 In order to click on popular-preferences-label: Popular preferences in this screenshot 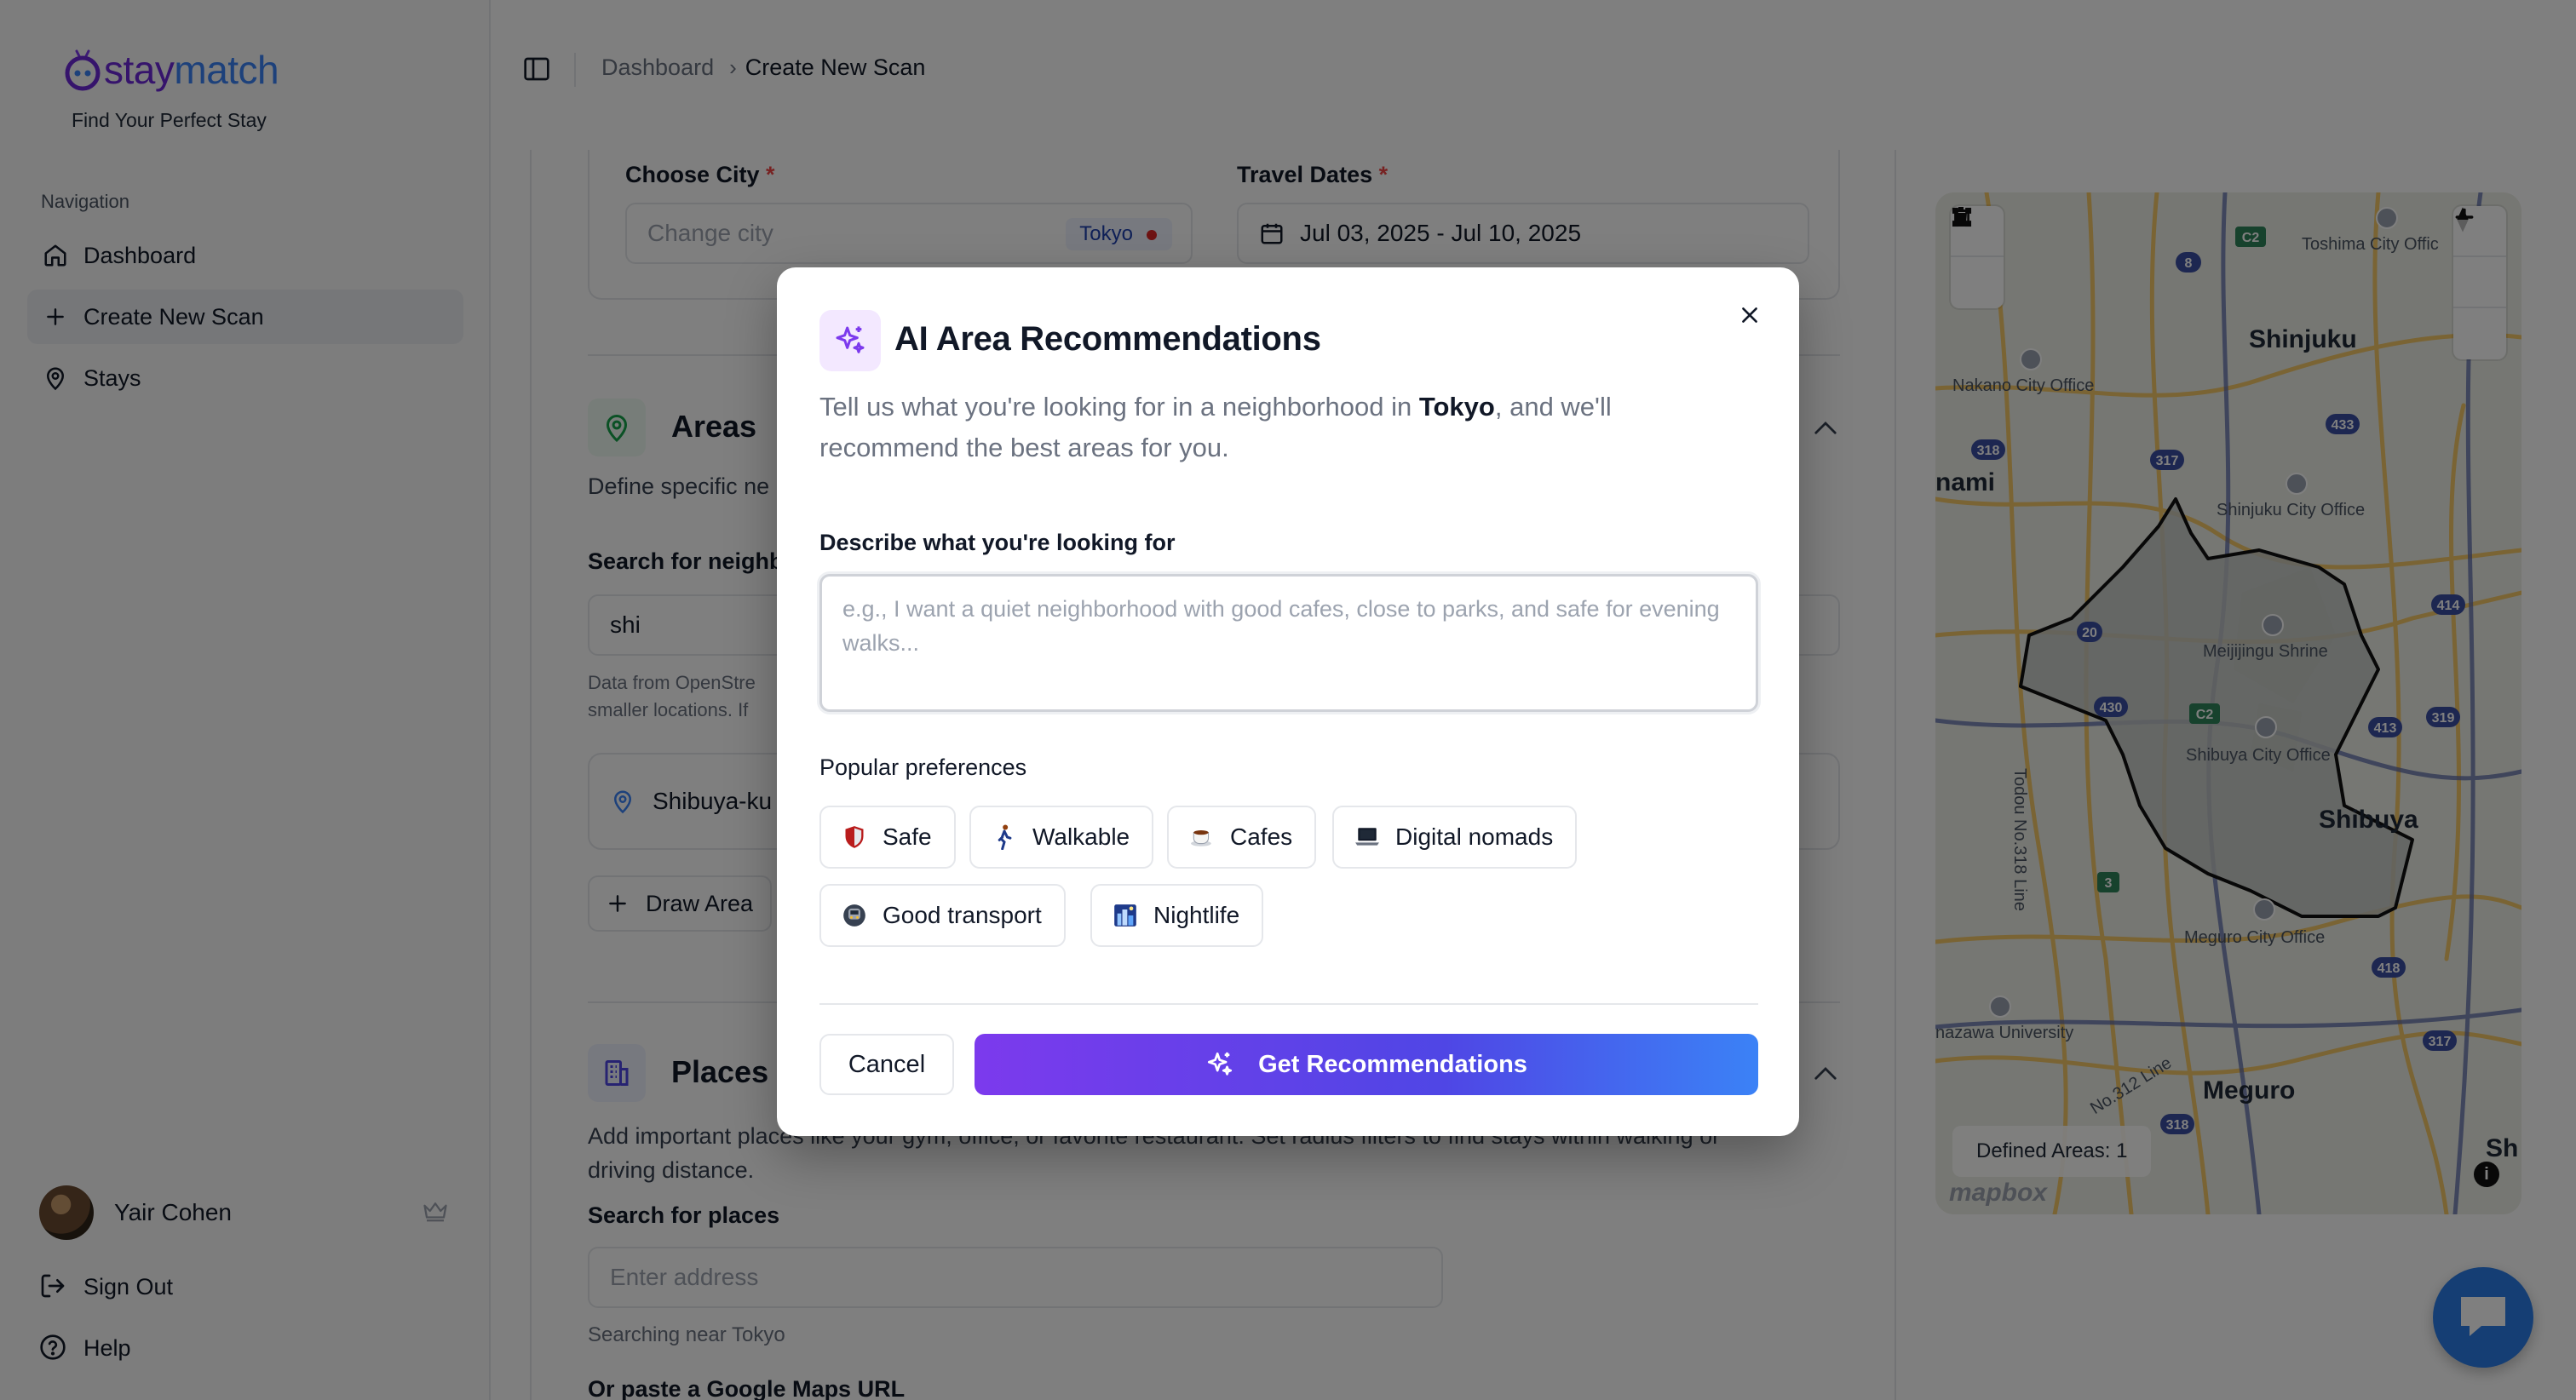, I will do `click(923, 767)`.